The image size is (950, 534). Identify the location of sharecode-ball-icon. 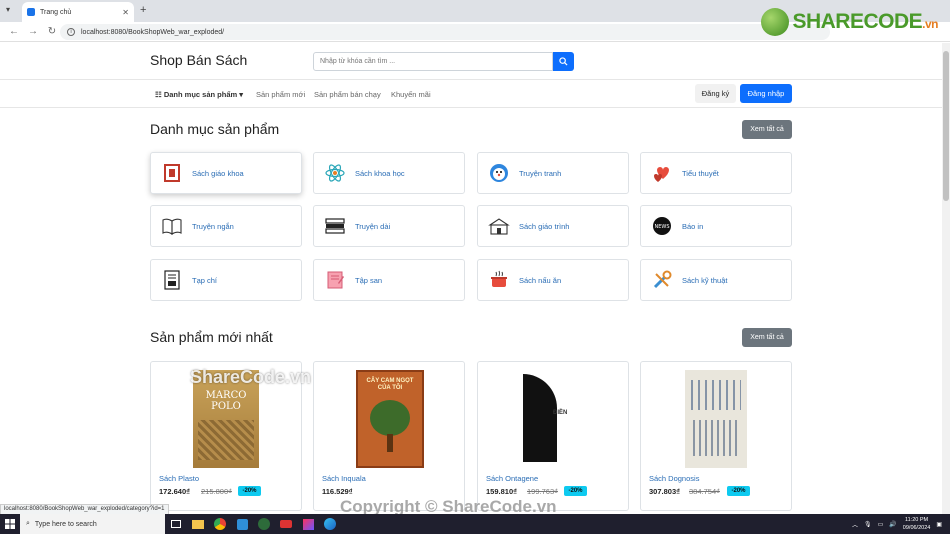
(775, 22).